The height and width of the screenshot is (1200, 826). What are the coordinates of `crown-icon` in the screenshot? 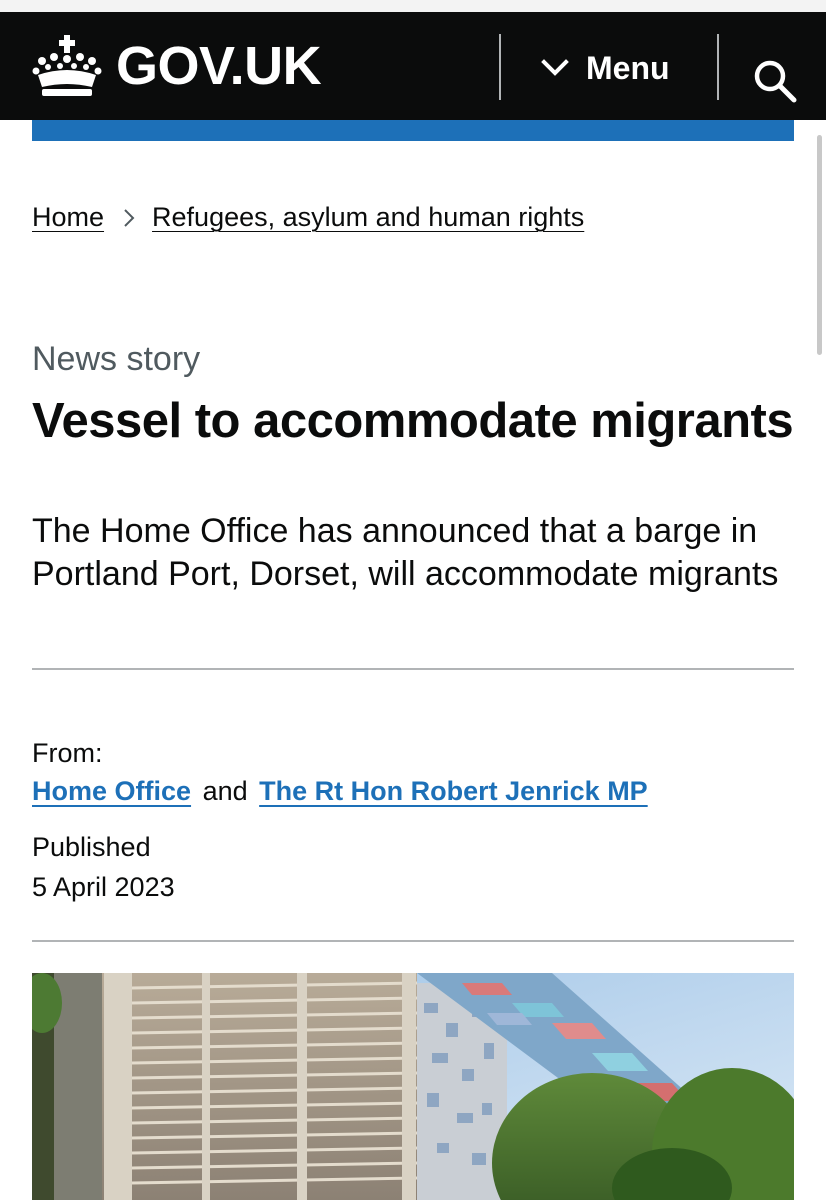 It's located at (67, 65).